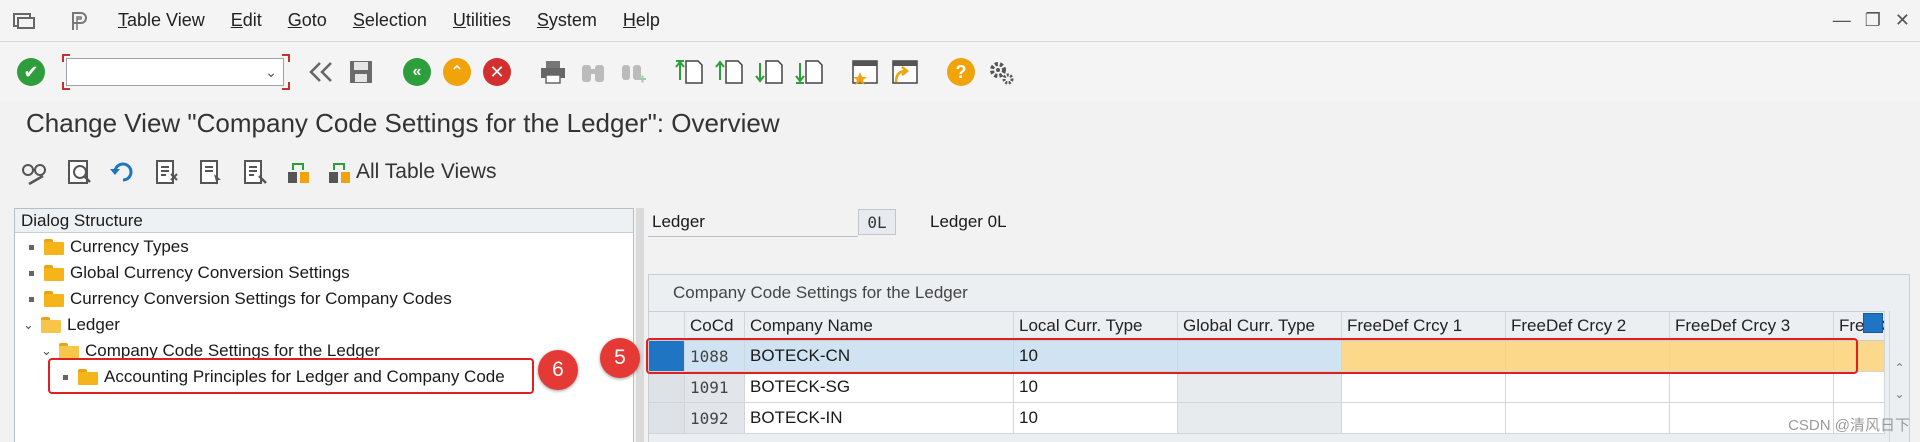  What do you see at coordinates (411, 172) in the screenshot?
I see `all-table-views-button: All Table Views` at bounding box center [411, 172].